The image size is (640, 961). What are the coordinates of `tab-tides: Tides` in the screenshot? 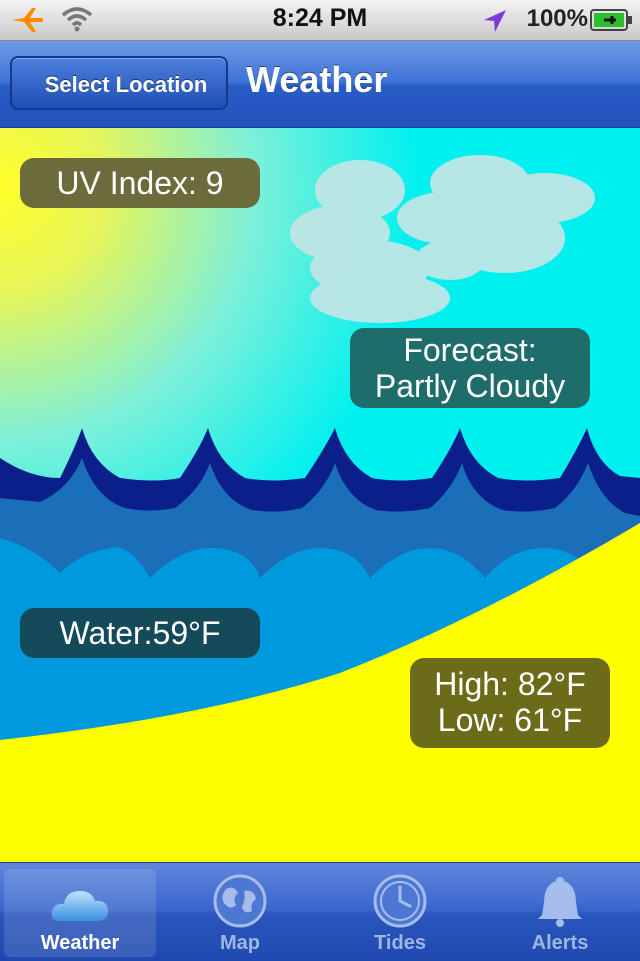 It's located at (400, 913).